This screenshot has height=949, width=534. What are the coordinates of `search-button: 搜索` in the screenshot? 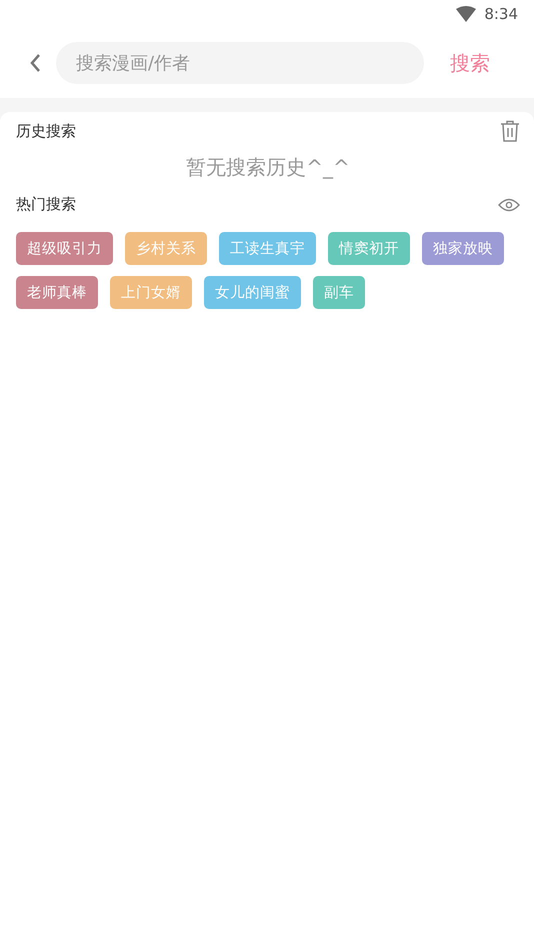 It's located at (470, 63).